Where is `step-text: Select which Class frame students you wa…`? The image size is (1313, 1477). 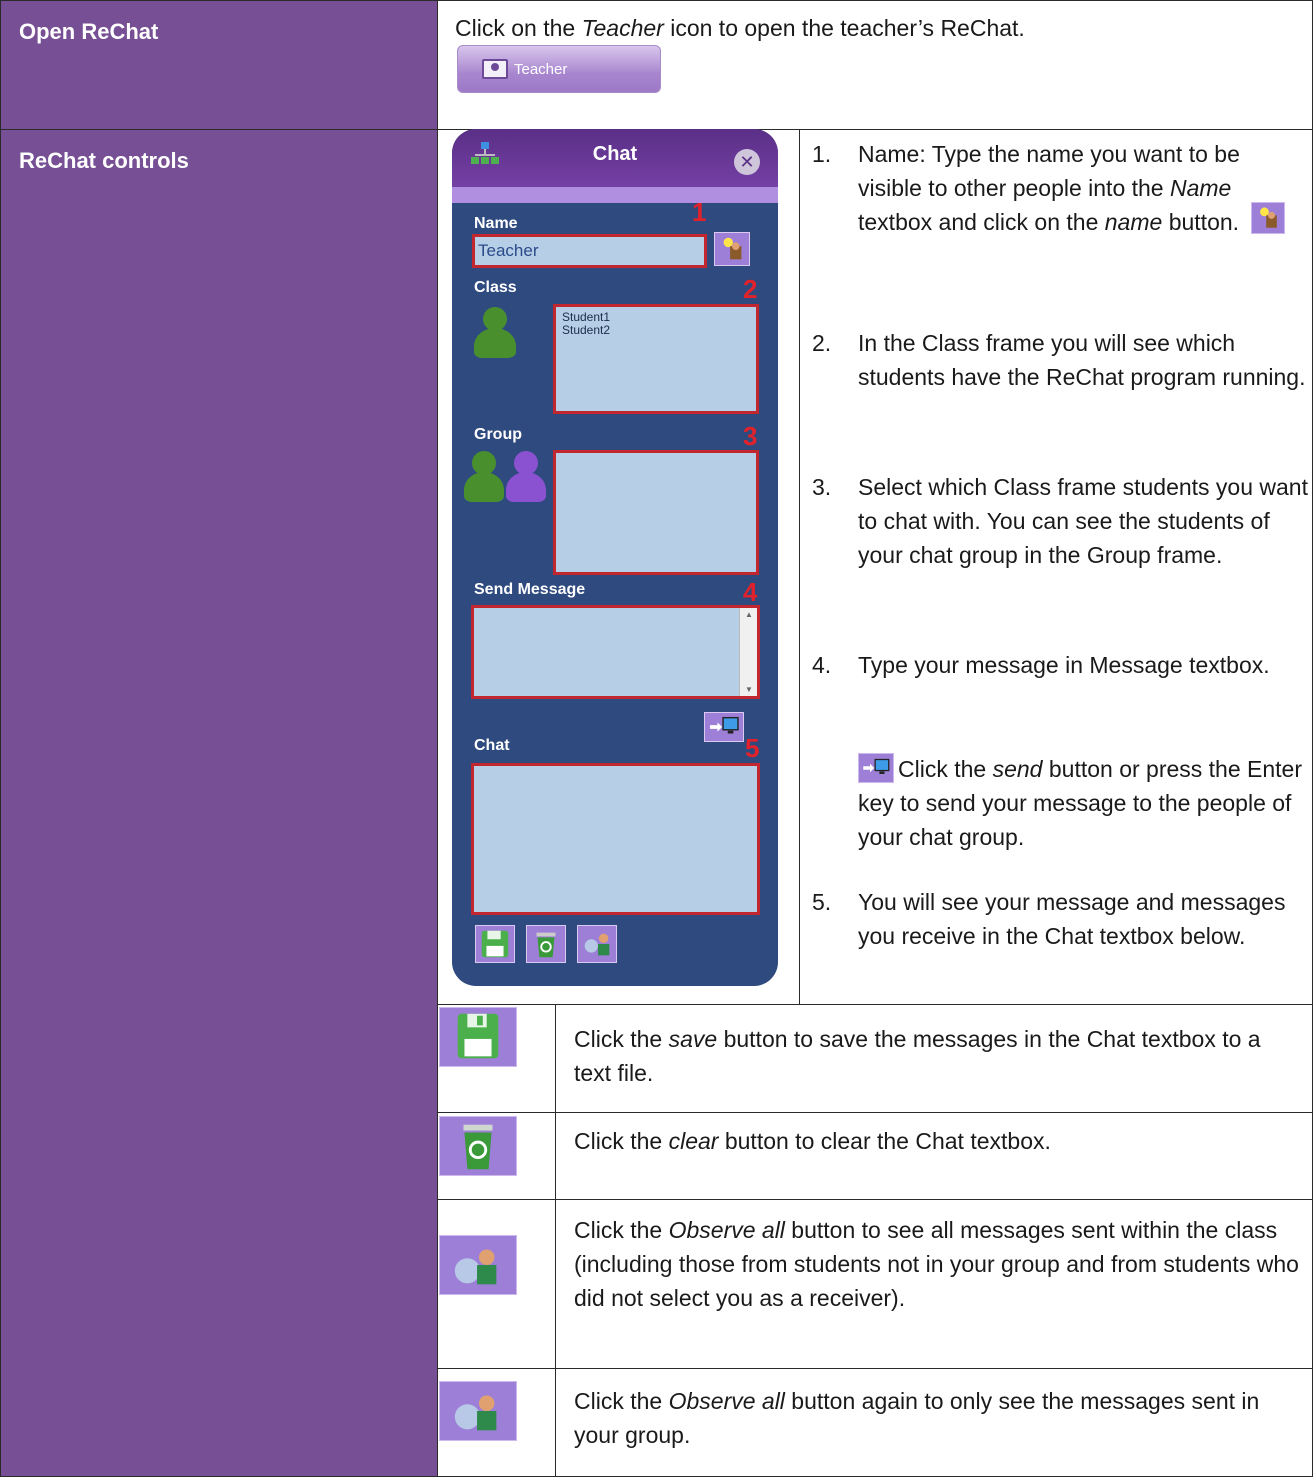 step-text: Select which Class frame students you wa… is located at coordinates (1083, 521).